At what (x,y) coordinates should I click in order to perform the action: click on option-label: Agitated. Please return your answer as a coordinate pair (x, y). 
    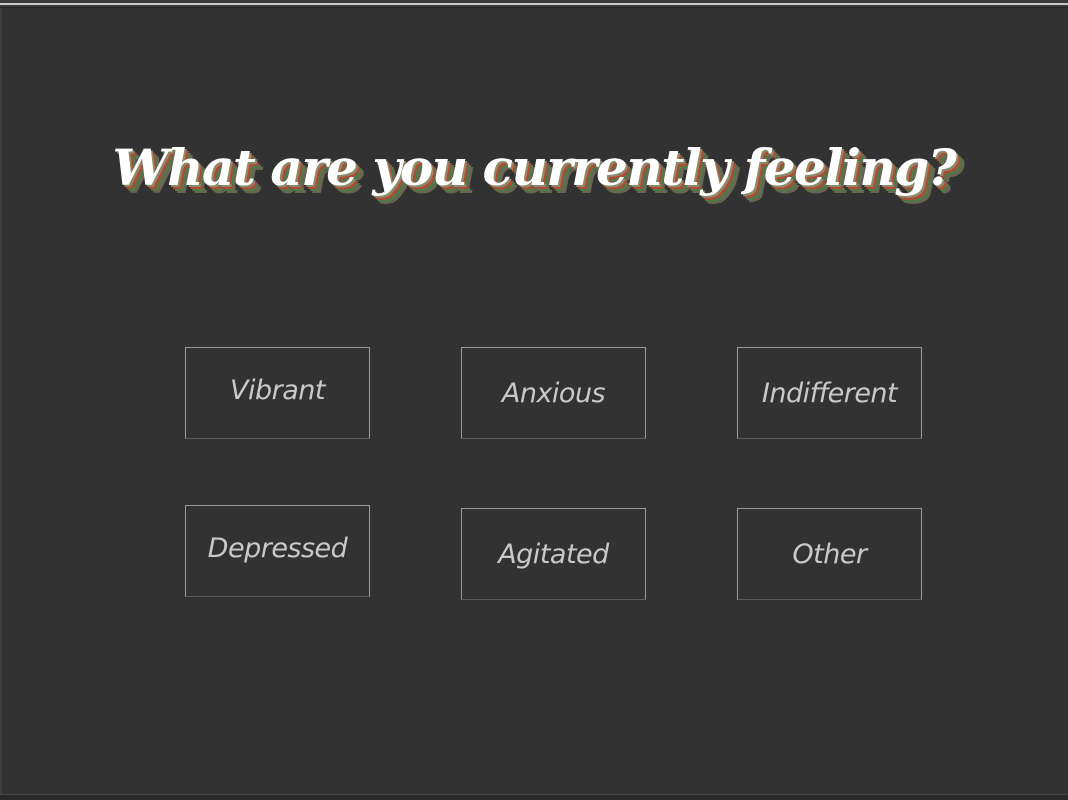
    Looking at the image, I should click on (553, 554).